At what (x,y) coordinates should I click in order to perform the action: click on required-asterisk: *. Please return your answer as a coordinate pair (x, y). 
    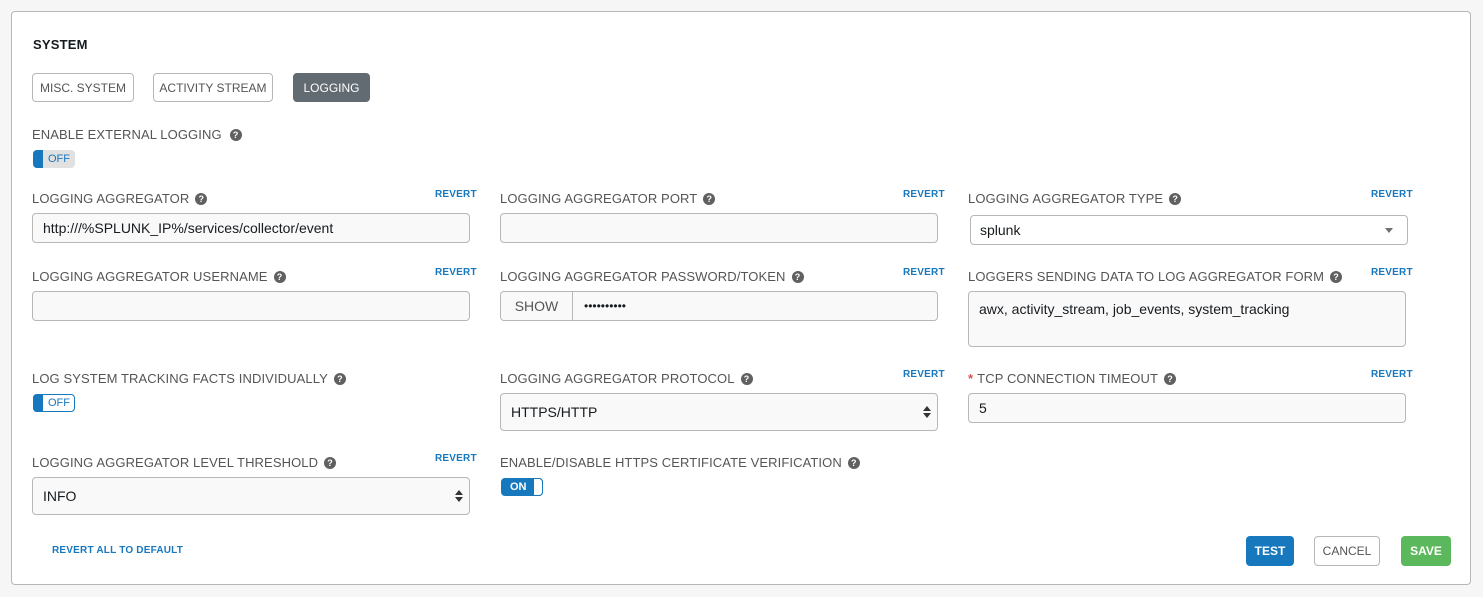
    Looking at the image, I should click on (971, 378).